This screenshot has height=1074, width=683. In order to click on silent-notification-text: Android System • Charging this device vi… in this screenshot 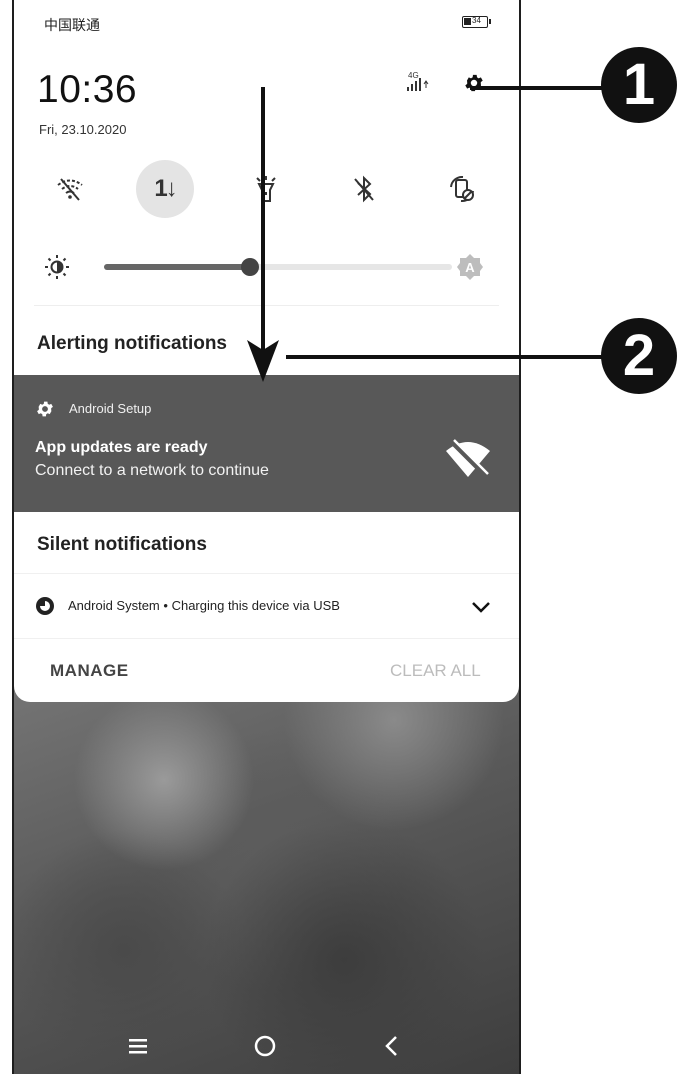, I will do `click(204, 605)`.